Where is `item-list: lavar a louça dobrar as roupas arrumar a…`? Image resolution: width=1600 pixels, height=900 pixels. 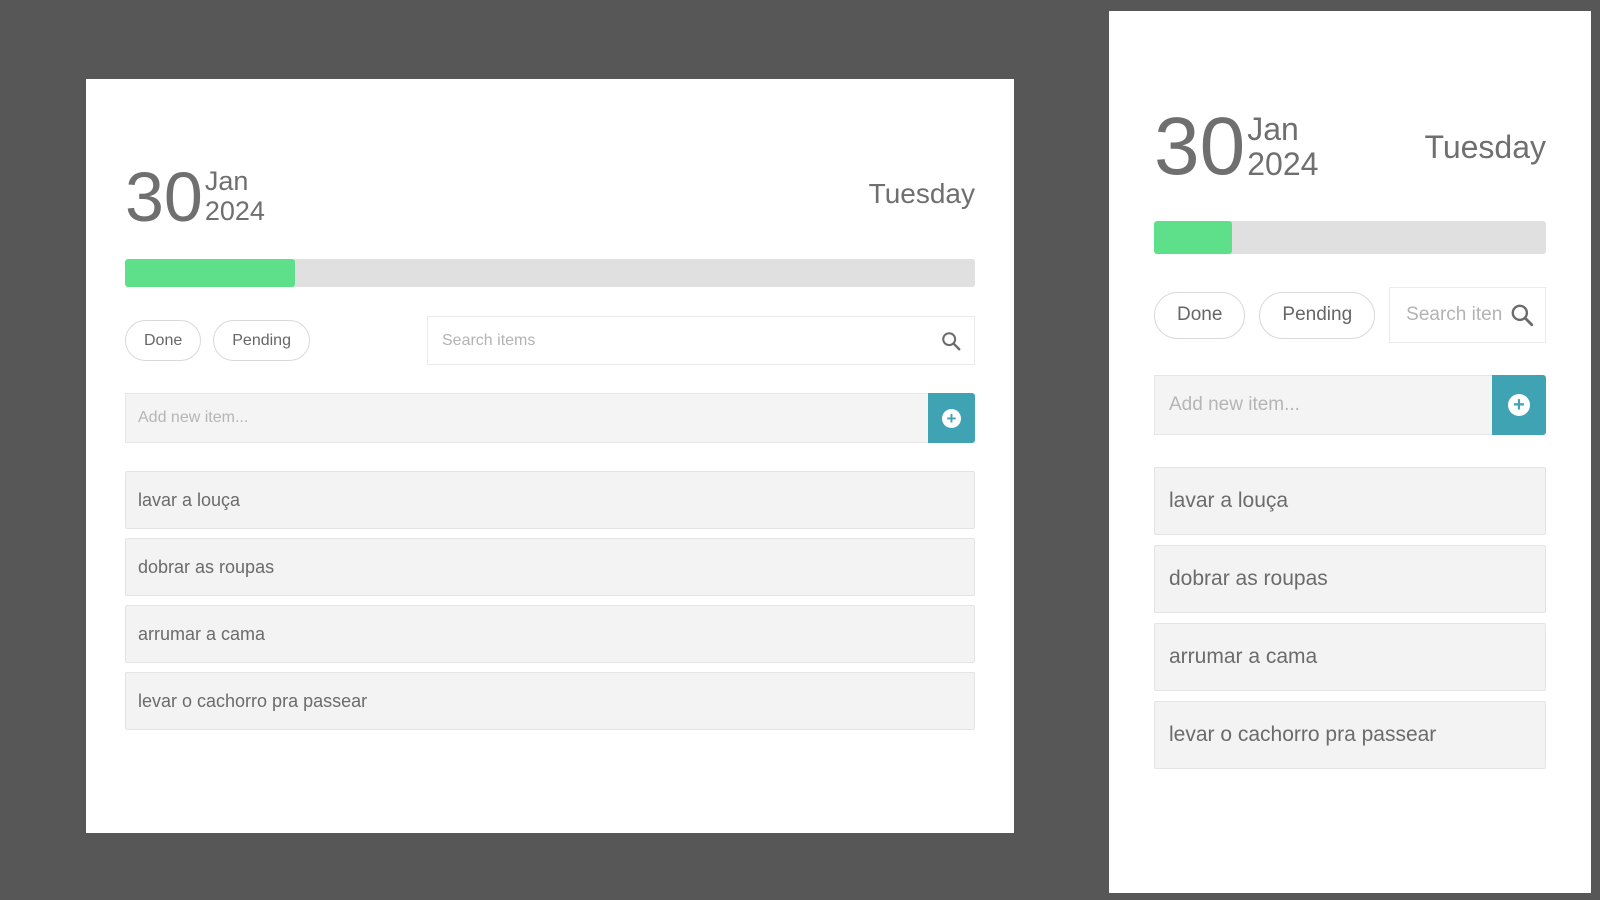 item-list: lavar a louça dobrar as roupas arrumar a… is located at coordinates (1350, 618).